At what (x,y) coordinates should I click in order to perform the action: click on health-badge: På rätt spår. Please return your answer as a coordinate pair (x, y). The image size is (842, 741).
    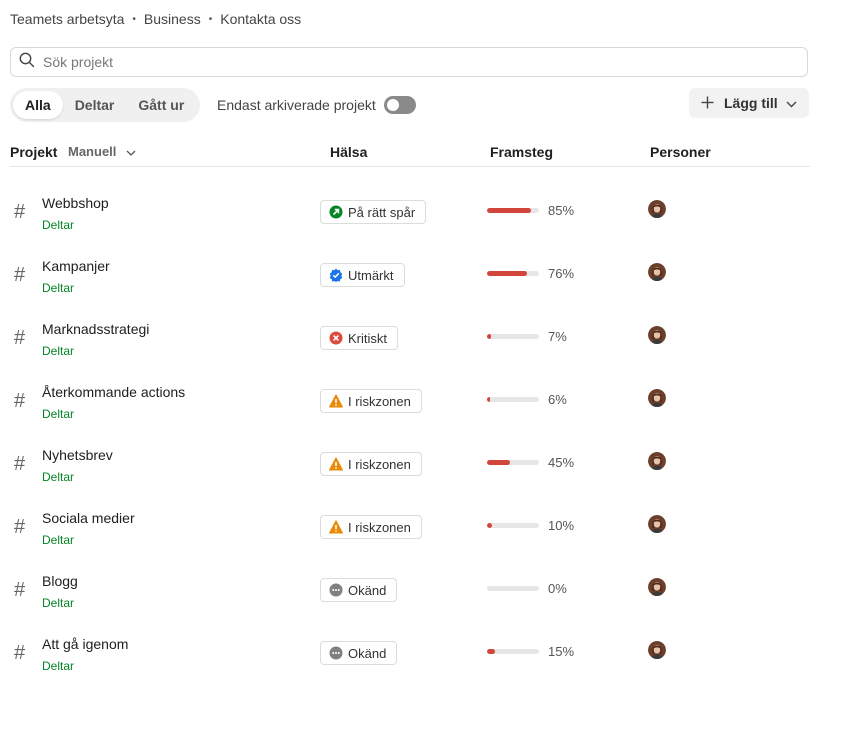
    Looking at the image, I should click on (373, 212).